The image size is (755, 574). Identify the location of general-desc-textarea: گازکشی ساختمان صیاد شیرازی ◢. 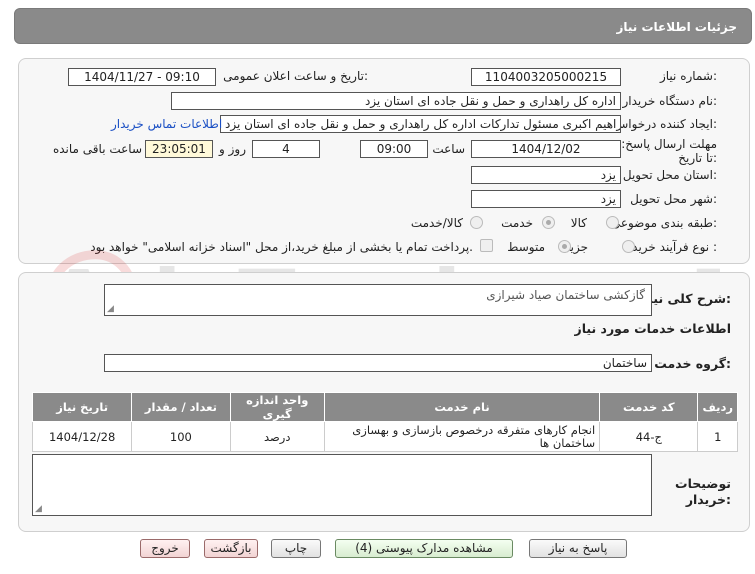
(378, 300).